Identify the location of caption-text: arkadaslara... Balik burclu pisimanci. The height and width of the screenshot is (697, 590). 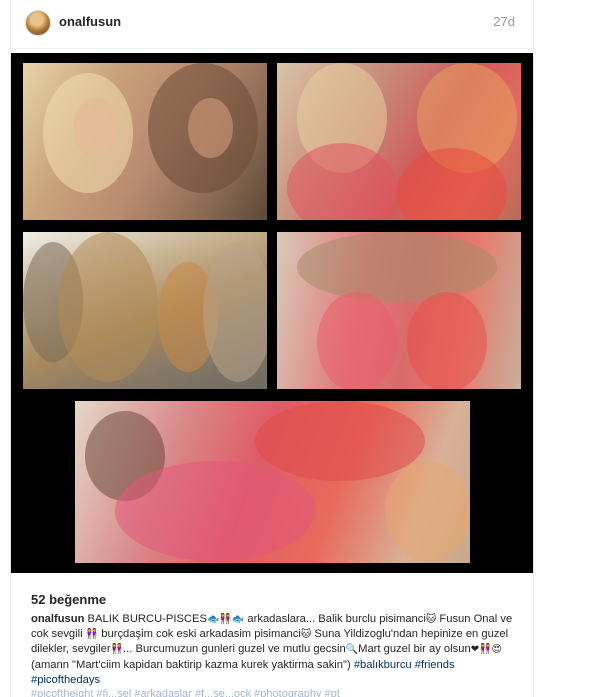
(335, 619).